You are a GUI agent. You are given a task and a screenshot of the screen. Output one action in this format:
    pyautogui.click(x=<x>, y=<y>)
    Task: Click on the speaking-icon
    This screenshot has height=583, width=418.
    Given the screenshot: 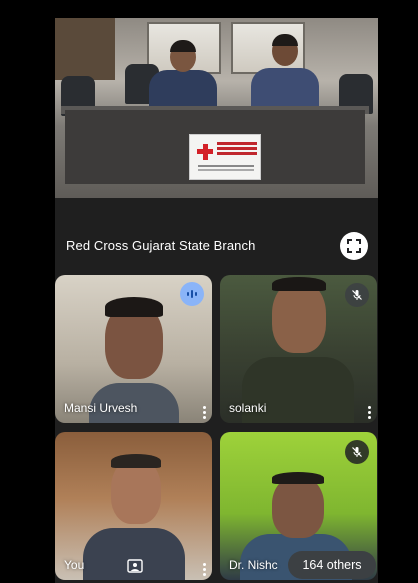 What is the action you would take?
    pyautogui.click(x=192, y=294)
    